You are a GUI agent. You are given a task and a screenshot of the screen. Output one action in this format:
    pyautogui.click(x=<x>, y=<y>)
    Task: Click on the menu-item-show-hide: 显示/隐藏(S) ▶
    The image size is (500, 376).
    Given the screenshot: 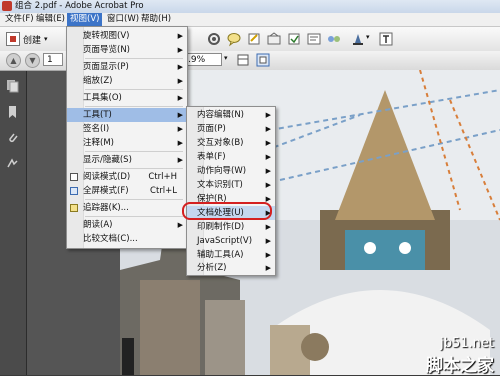 What is the action you would take?
    pyautogui.click(x=127, y=160)
    